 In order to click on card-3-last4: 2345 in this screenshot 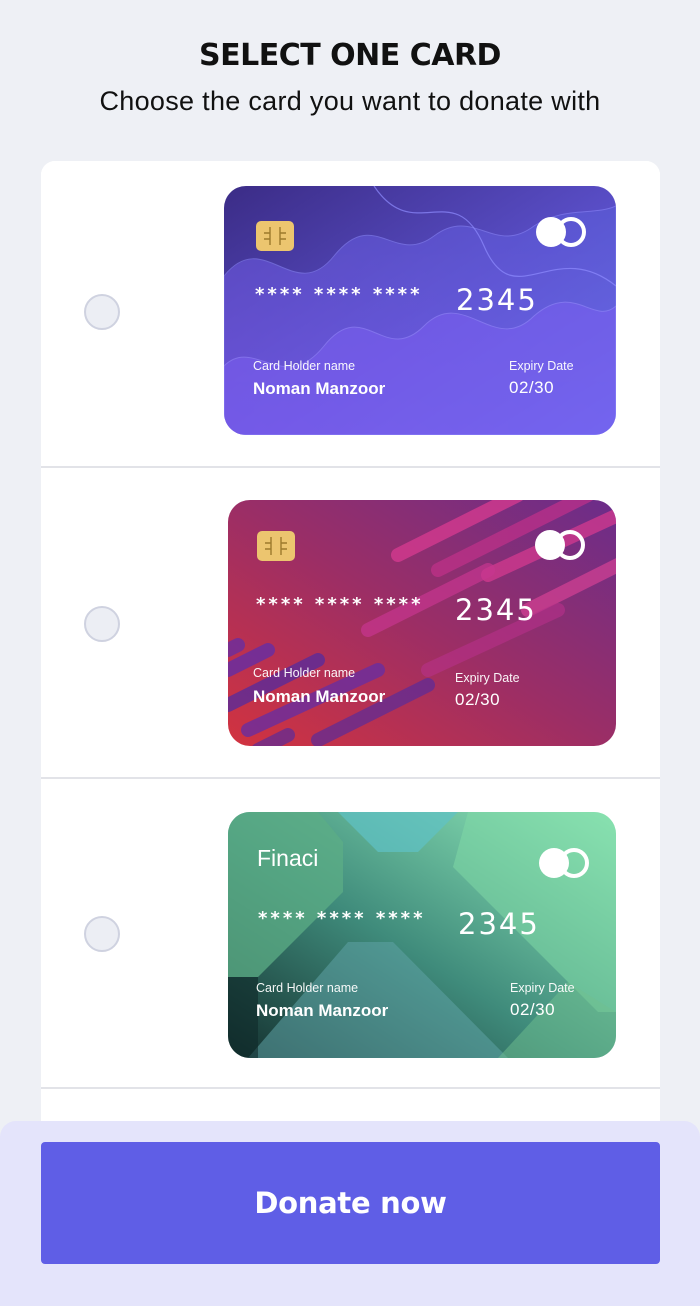, I will do `click(499, 924)`.